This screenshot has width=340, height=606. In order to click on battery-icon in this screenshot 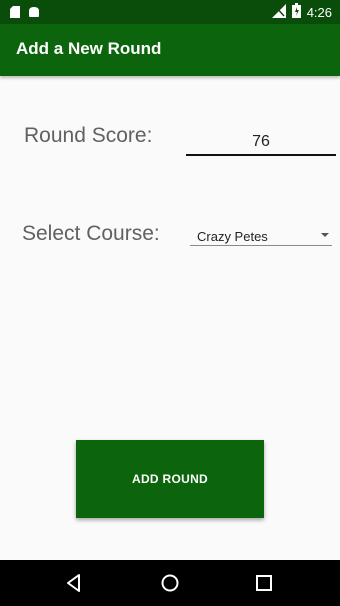, I will do `click(296, 12)`.